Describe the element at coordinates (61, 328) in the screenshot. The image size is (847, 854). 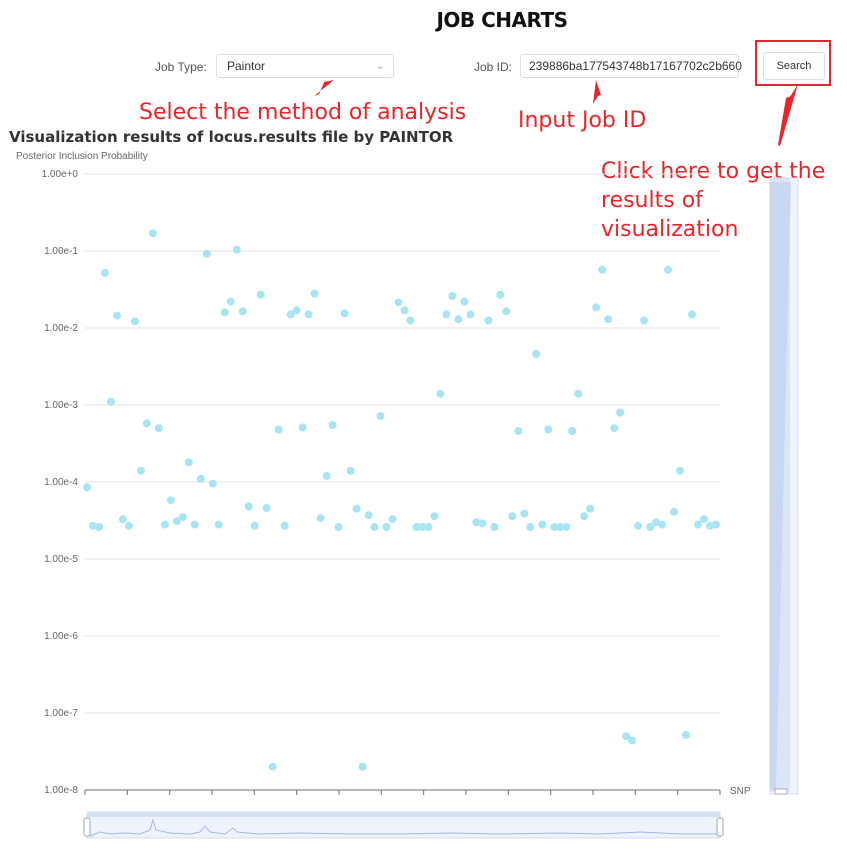
I see `y-tick-label: 1.00e-2` at that location.